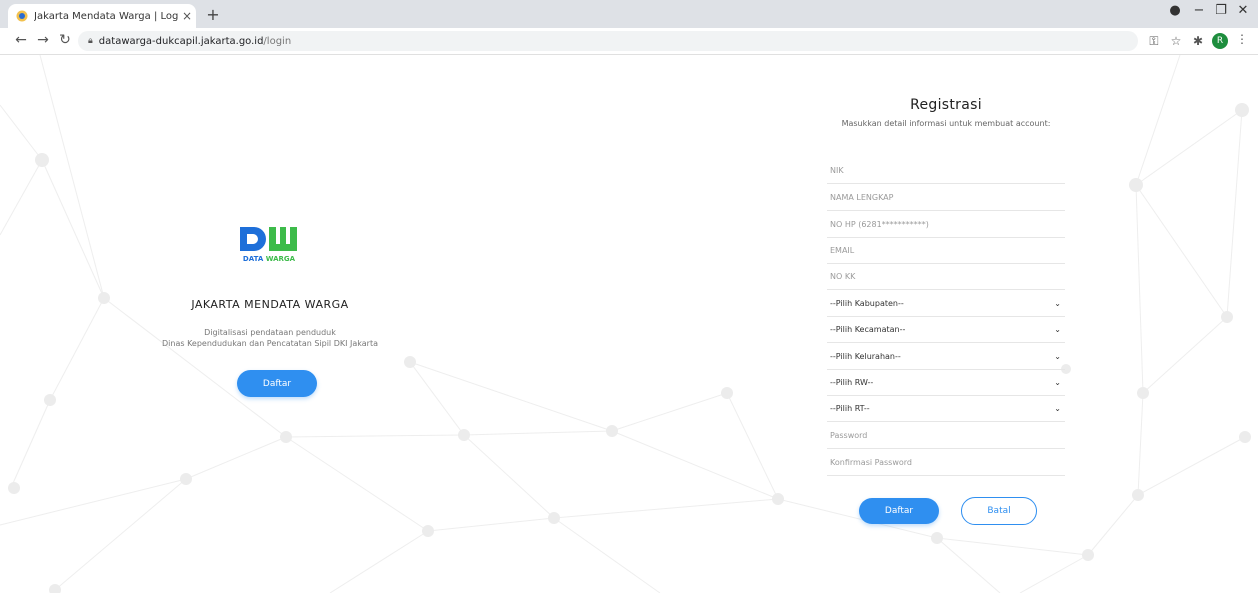  Describe the element at coordinates (268, 245) in the screenshot. I see `data-warga-logo: DATA WARGA` at that location.